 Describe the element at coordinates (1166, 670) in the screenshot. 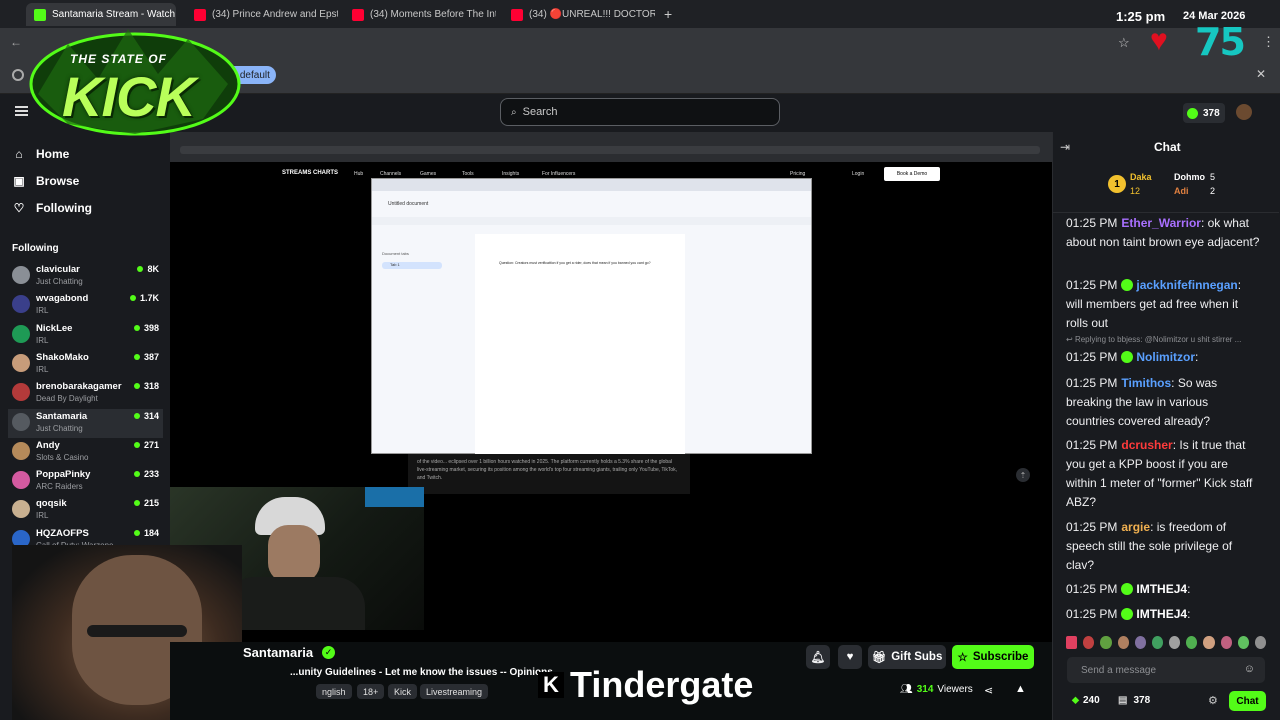

I see `chat-message-input: Send a message ☺` at that location.